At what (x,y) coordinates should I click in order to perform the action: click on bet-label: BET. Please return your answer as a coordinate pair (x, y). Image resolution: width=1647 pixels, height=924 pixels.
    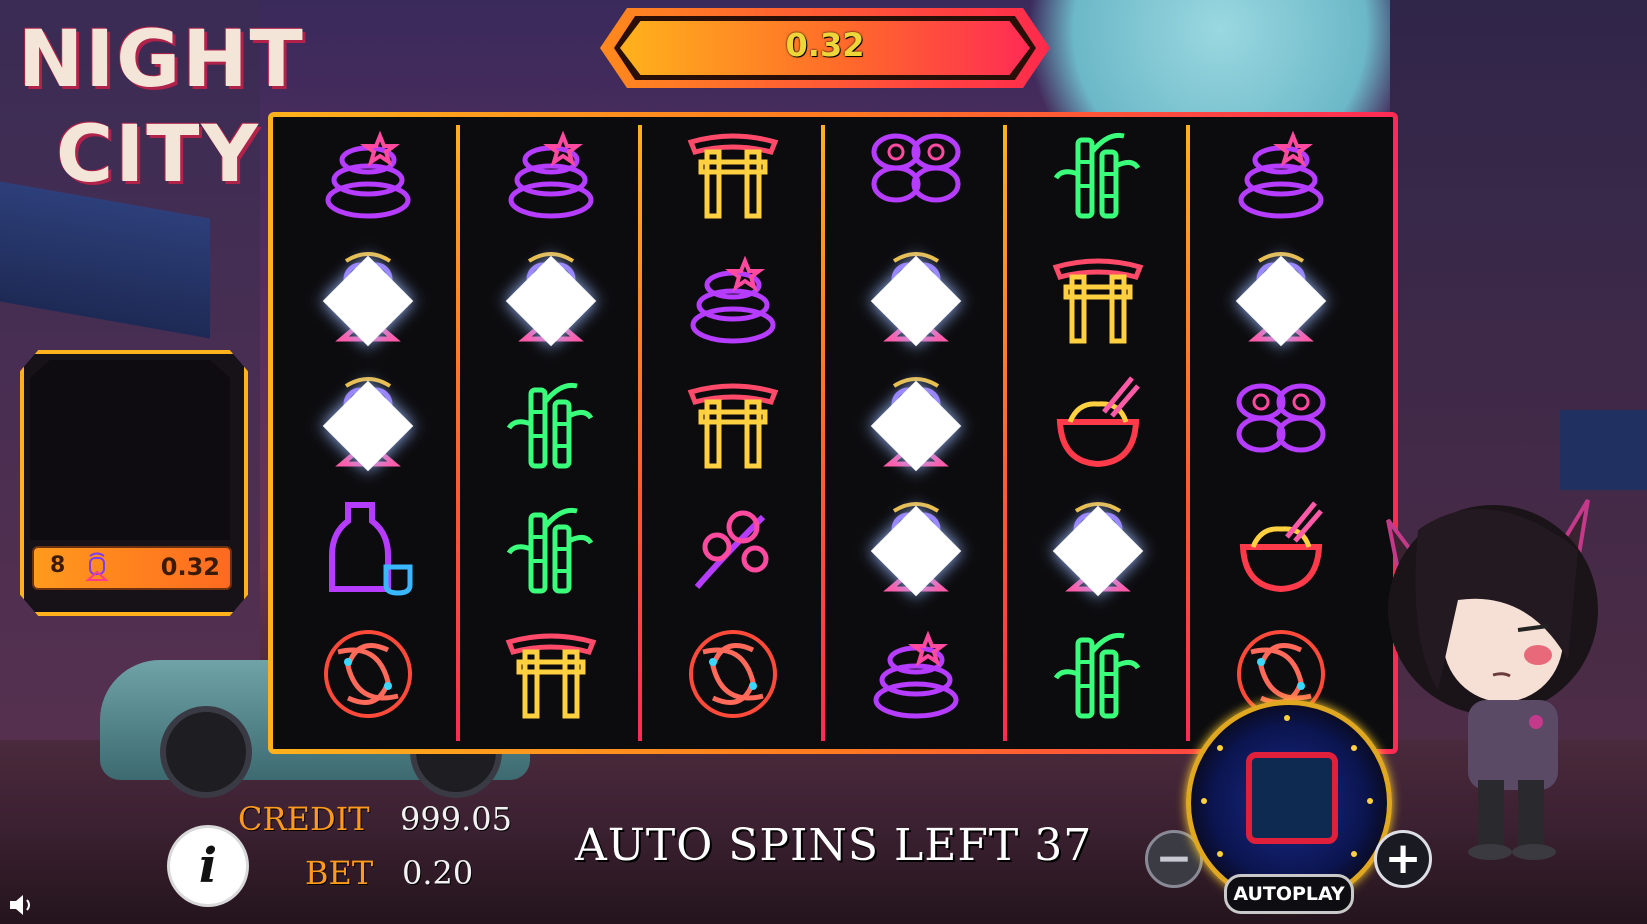
    Looking at the image, I should click on (339, 873).